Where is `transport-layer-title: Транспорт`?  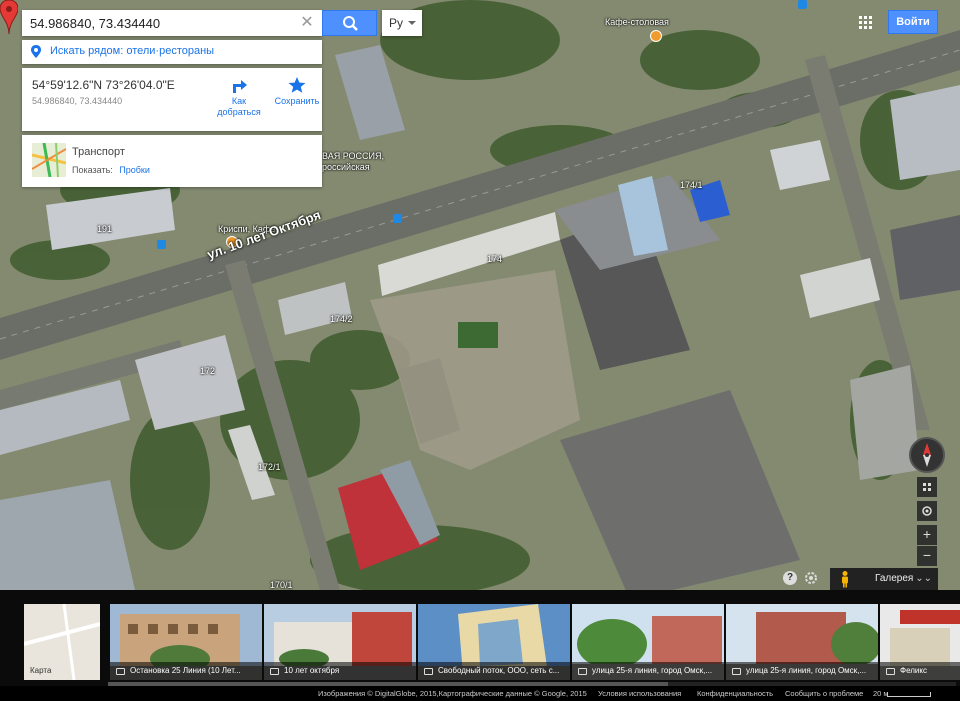 transport-layer-title: Транспорт is located at coordinates (98, 152).